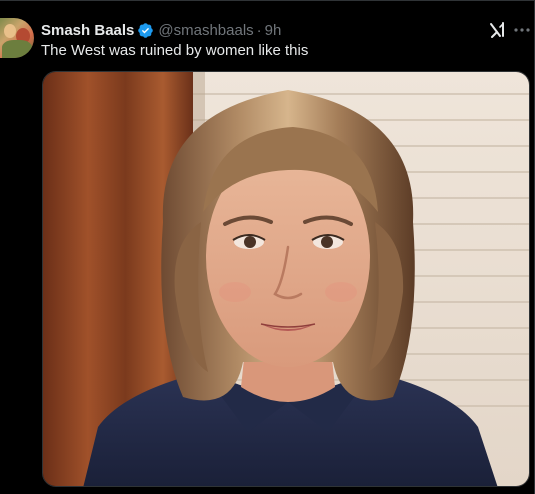  Describe the element at coordinates (146, 30) in the screenshot. I see `verified-badge-icon` at that location.